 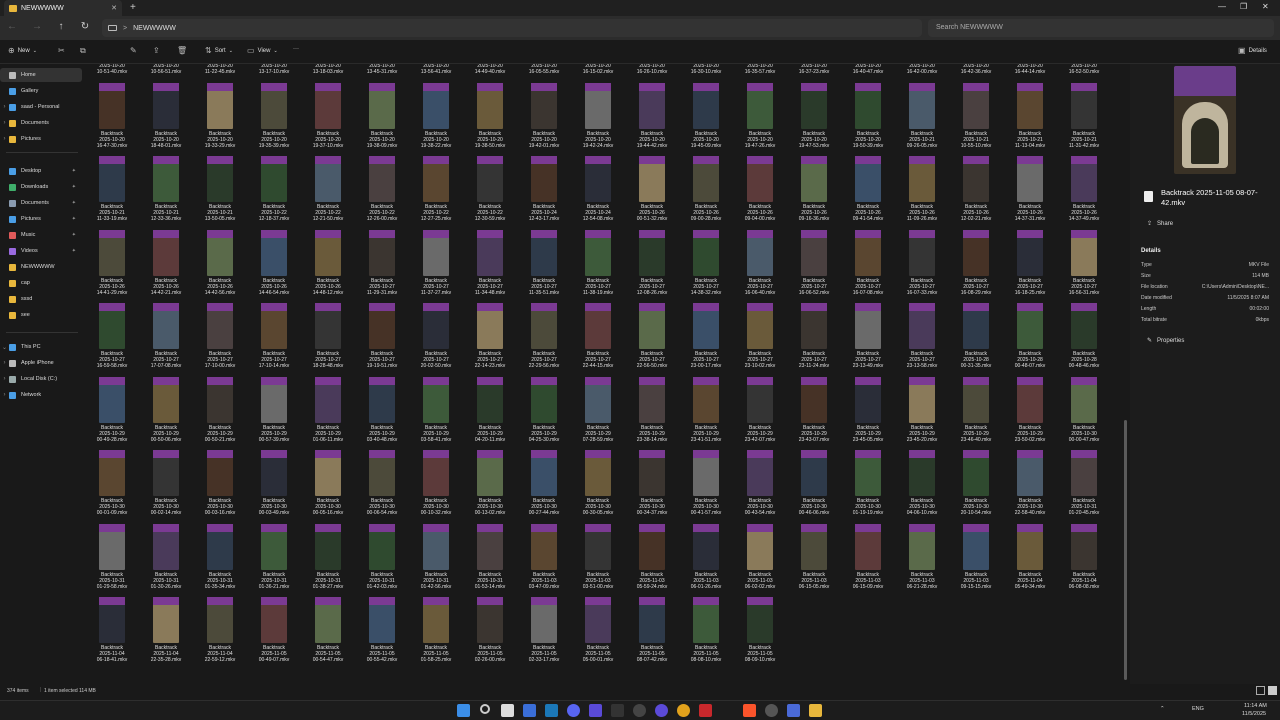 I want to click on file-item: Backtrack 2025-11-05 00-54-47.mkv, so click(x=328, y=633).